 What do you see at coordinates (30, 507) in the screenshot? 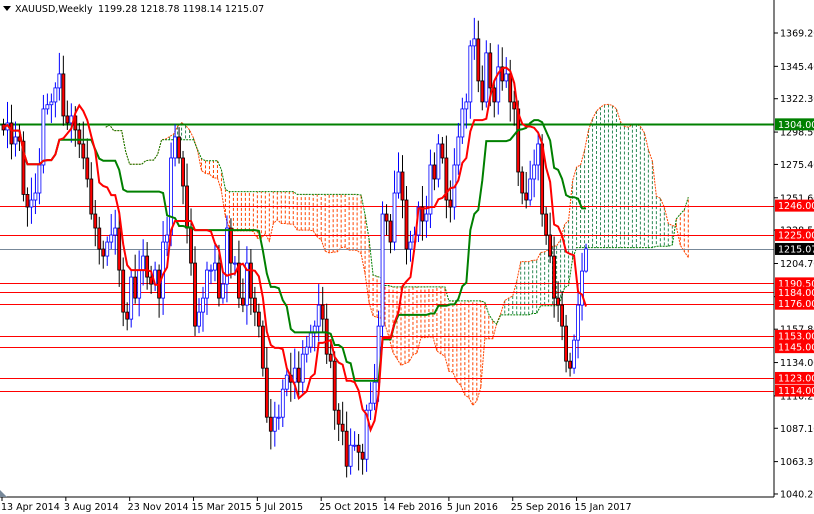
I see `time-tick-label: 13 Apr 2014` at bounding box center [30, 507].